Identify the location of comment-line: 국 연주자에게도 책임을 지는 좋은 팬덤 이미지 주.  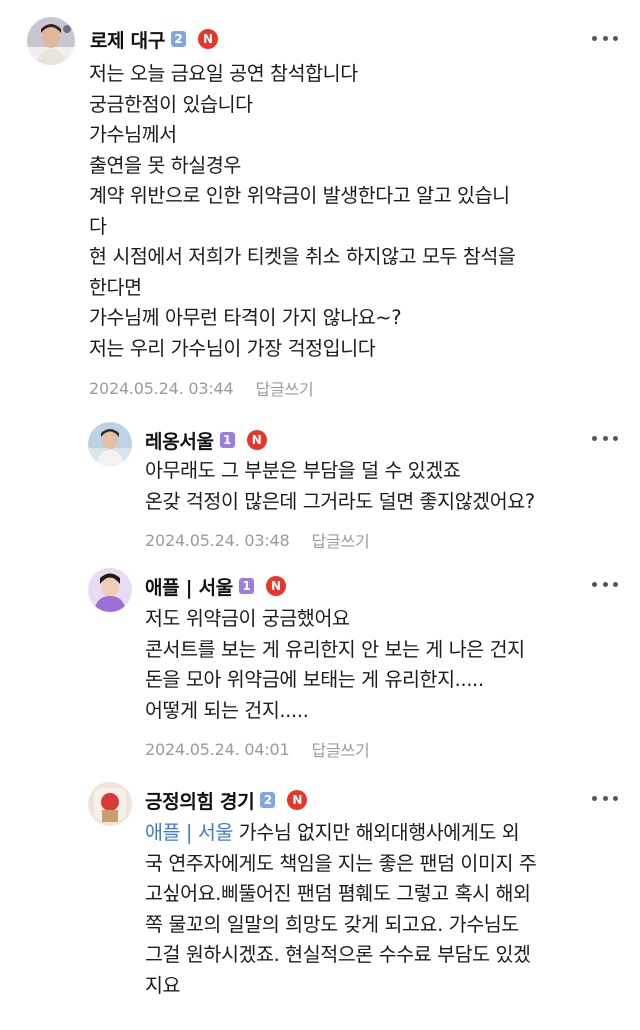
(341, 863).